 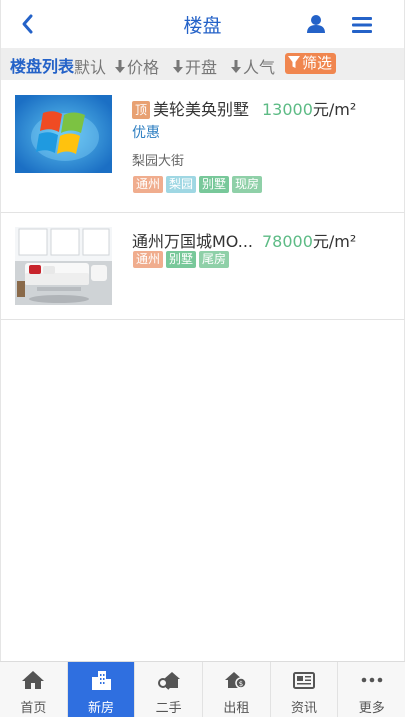 What do you see at coordinates (201, 67) in the screenshot?
I see `sort-label: 开盘` at bounding box center [201, 67].